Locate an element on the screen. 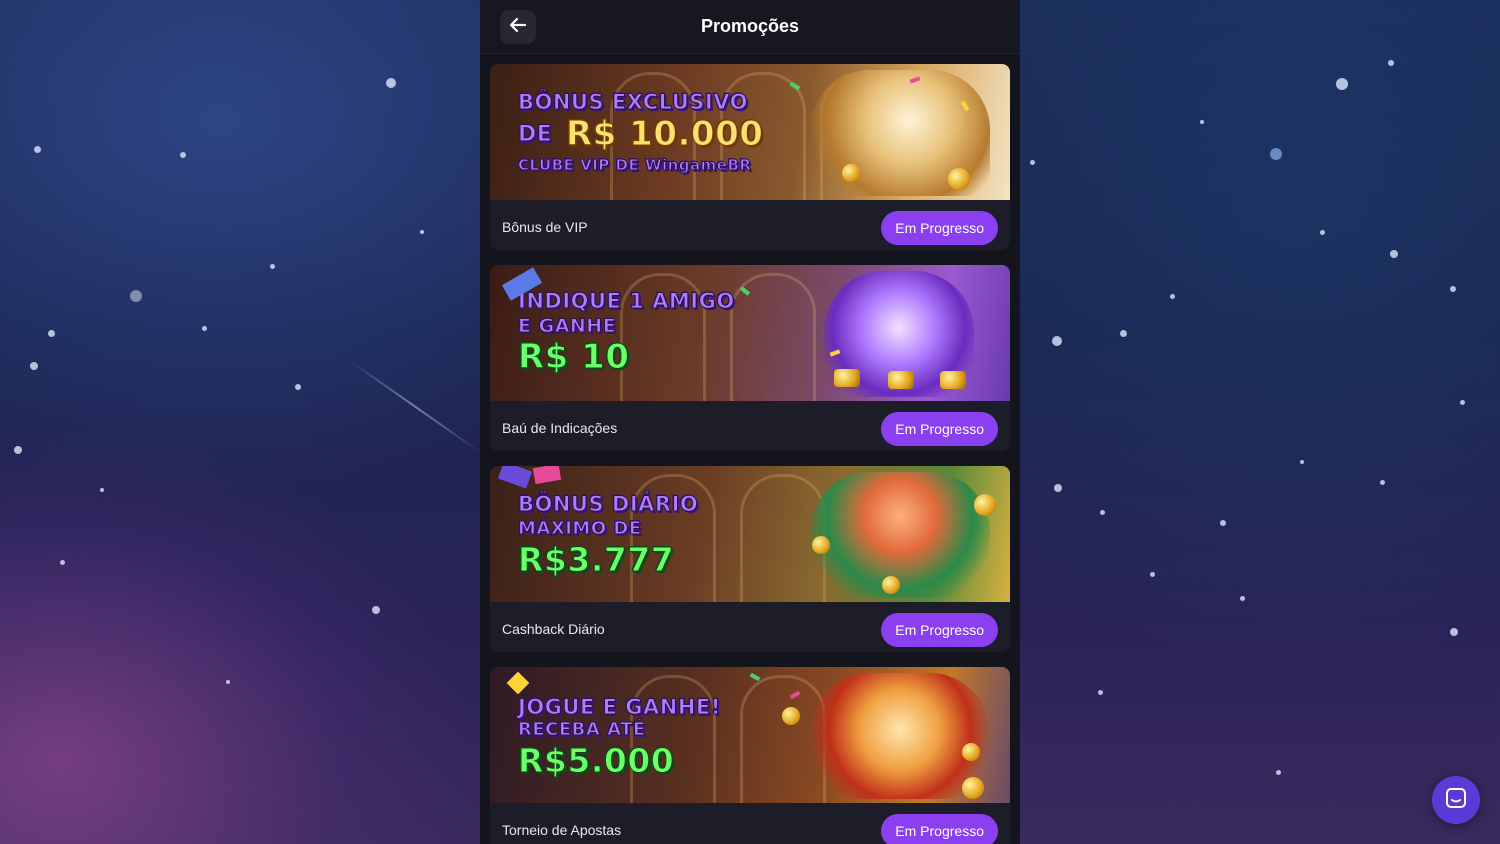 This screenshot has height=844, width=1500. banner-subline: MÁXIMO DE is located at coordinates (580, 529).